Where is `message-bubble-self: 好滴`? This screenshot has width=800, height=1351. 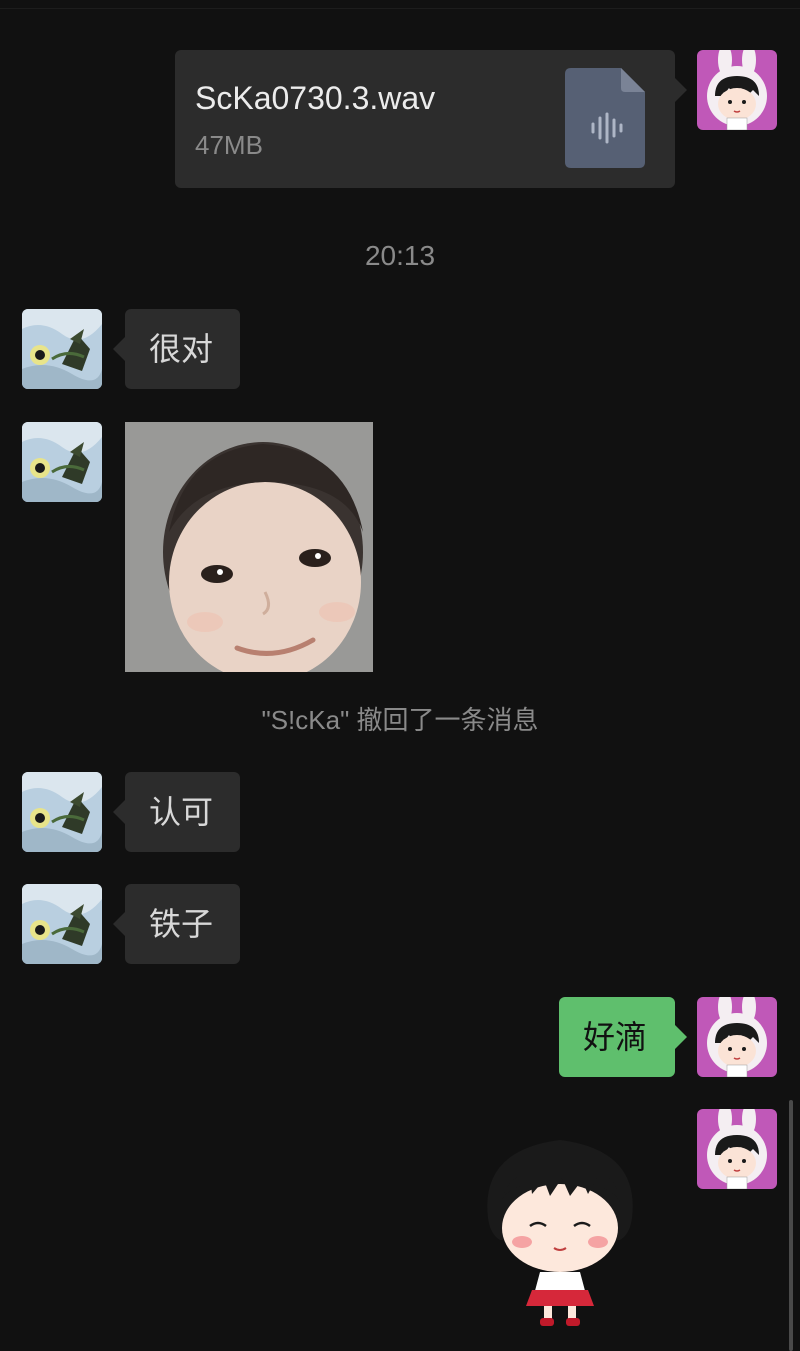
message-bubble-self: 好滴 is located at coordinates (623, 1037).